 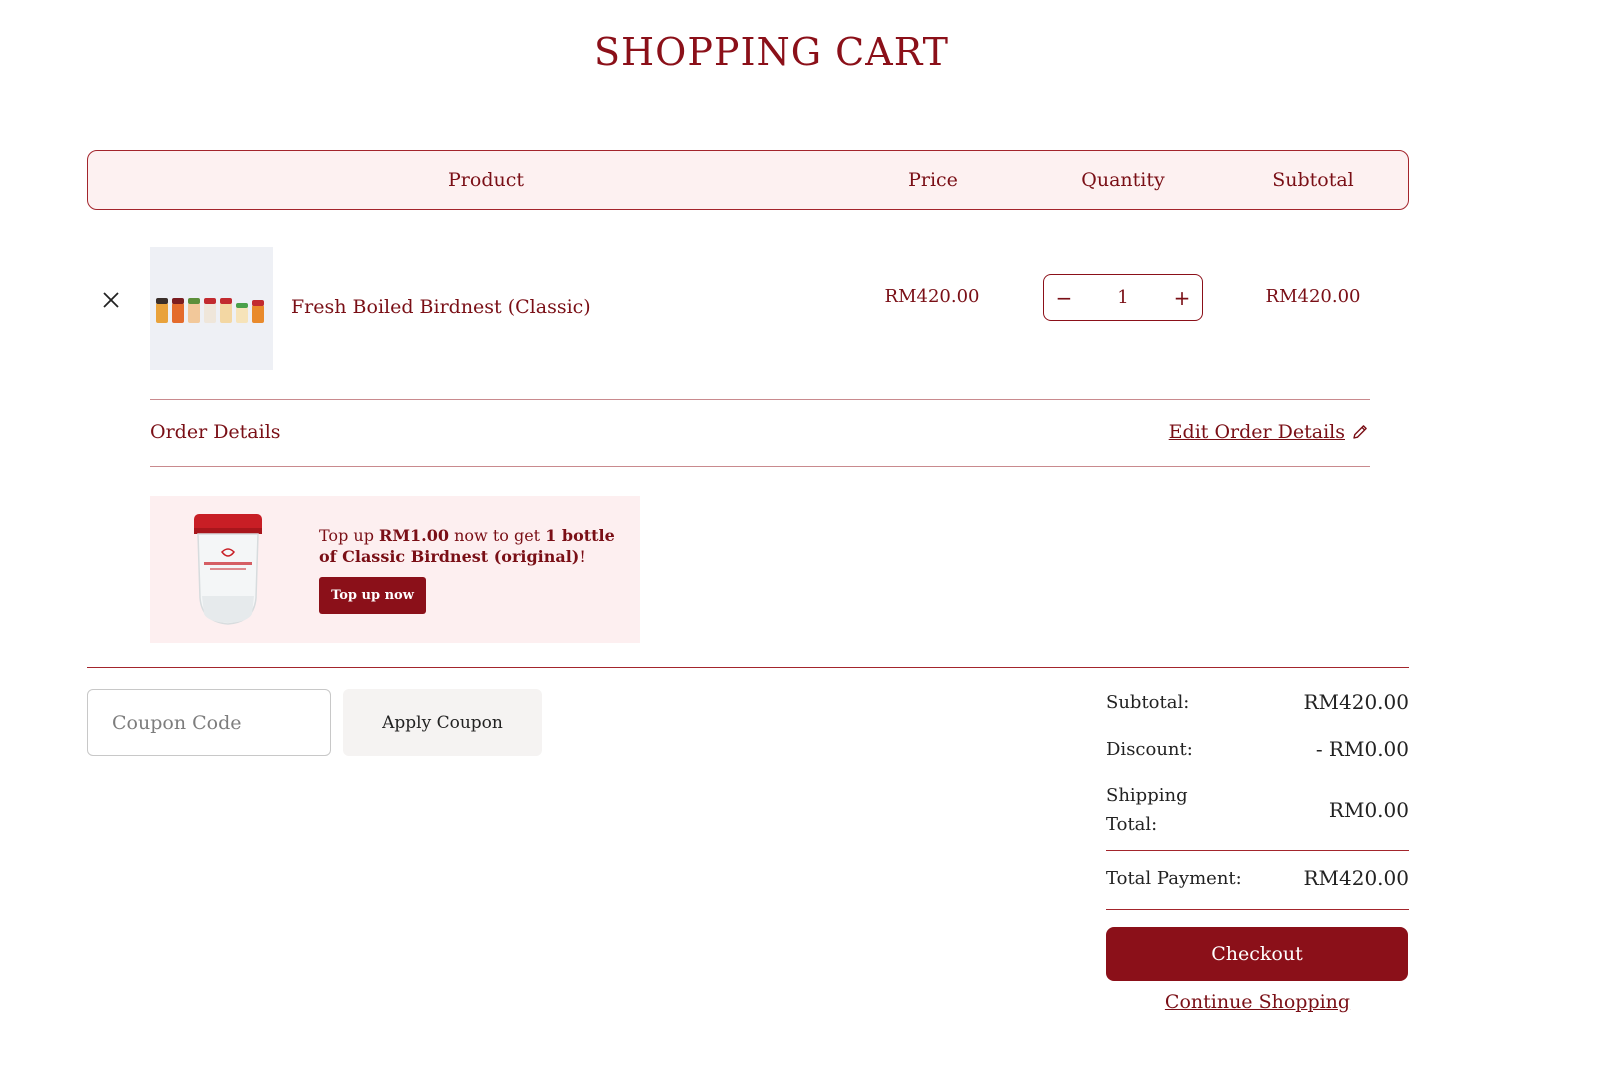 What do you see at coordinates (1368, 810) in the screenshot?
I see `summary-shipping-value: RM0.00` at bounding box center [1368, 810].